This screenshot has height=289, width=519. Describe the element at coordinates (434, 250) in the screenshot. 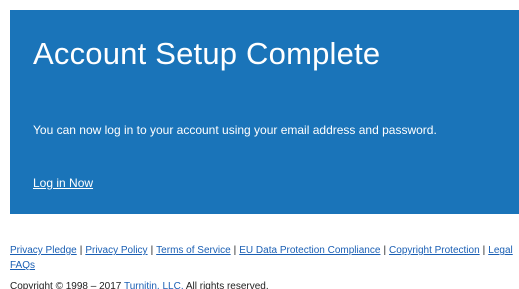

I see `copyright-protection-link: Copyright Protection` at that location.